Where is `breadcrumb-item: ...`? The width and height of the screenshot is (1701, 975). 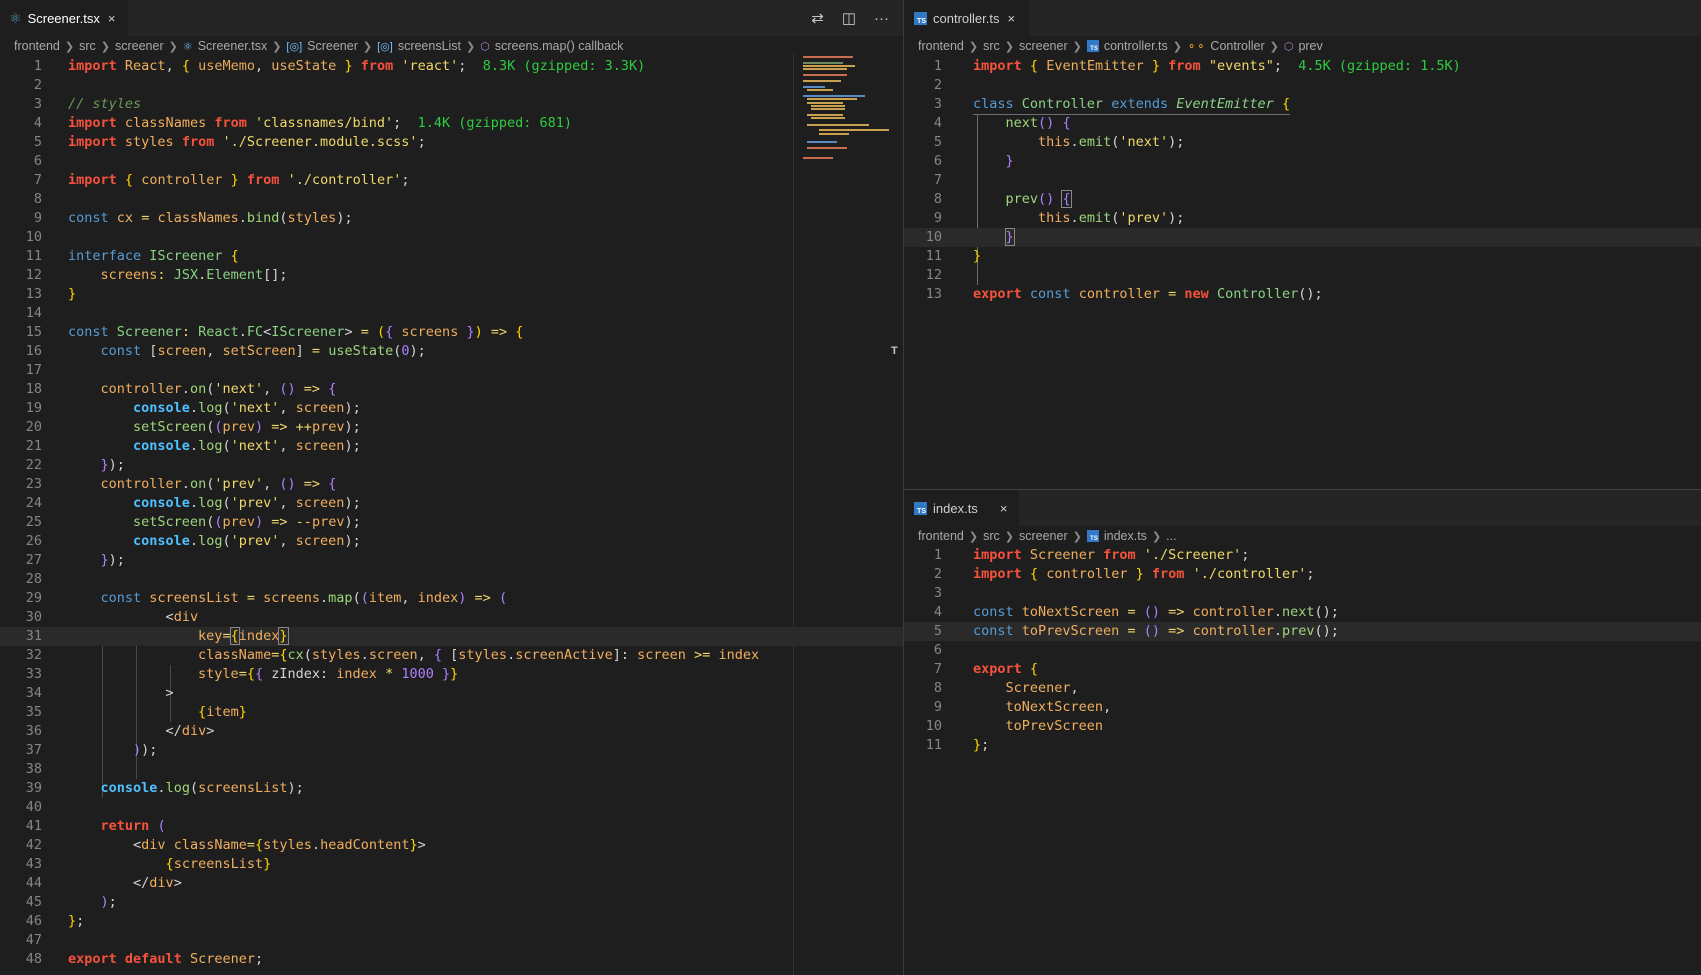 breadcrumb-item: ... is located at coordinates (1171, 536).